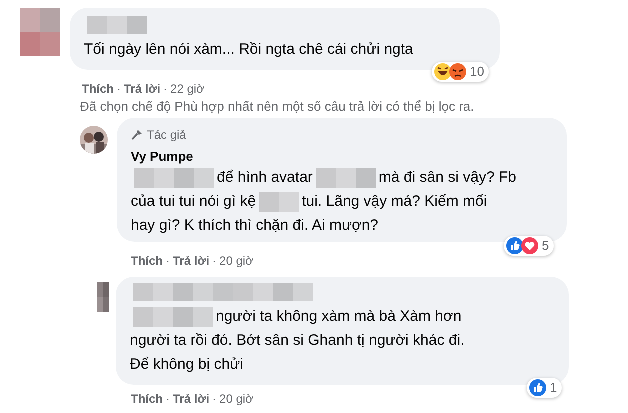 This screenshot has width=628, height=413. What do you see at coordinates (187, 365) in the screenshot?
I see `comment-text: Để không bị chửi` at bounding box center [187, 365].